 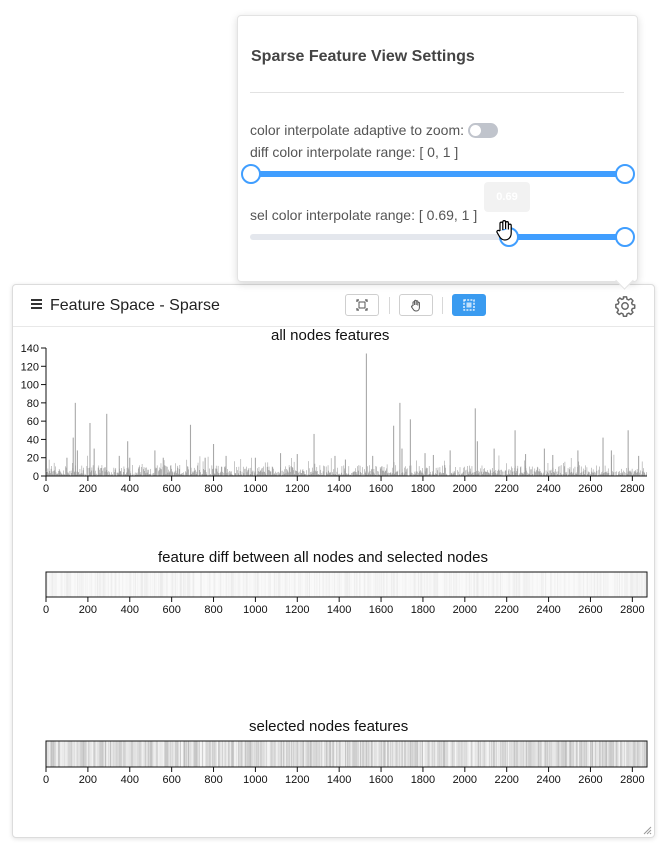 What do you see at coordinates (625, 237) in the screenshot?
I see `sel-range-max-handle` at bounding box center [625, 237].